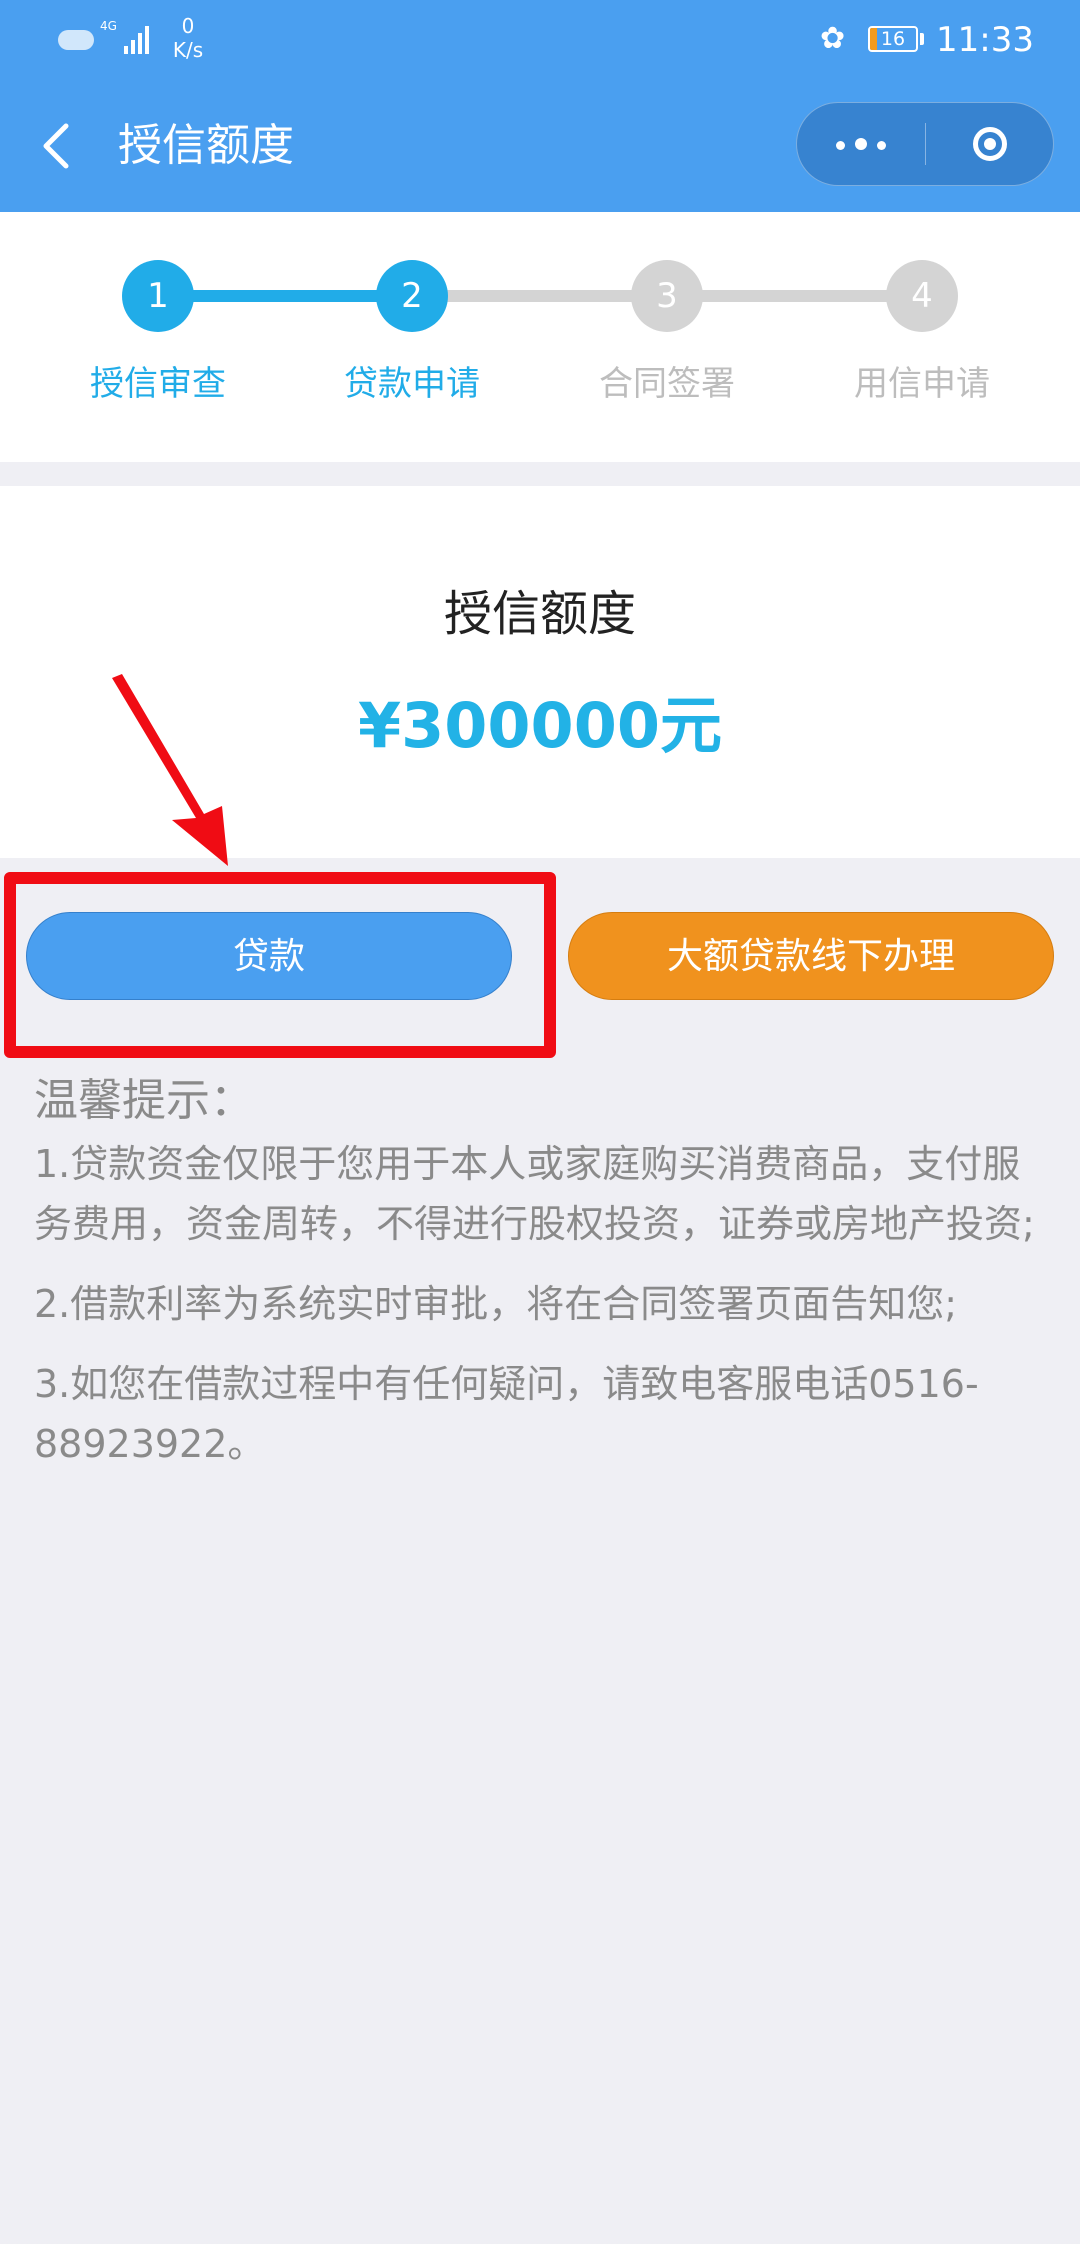 This screenshot has height=2244, width=1080. Describe the element at coordinates (811, 956) in the screenshot. I see `offline-large-loan-button: 大额贷款线下办理` at that location.